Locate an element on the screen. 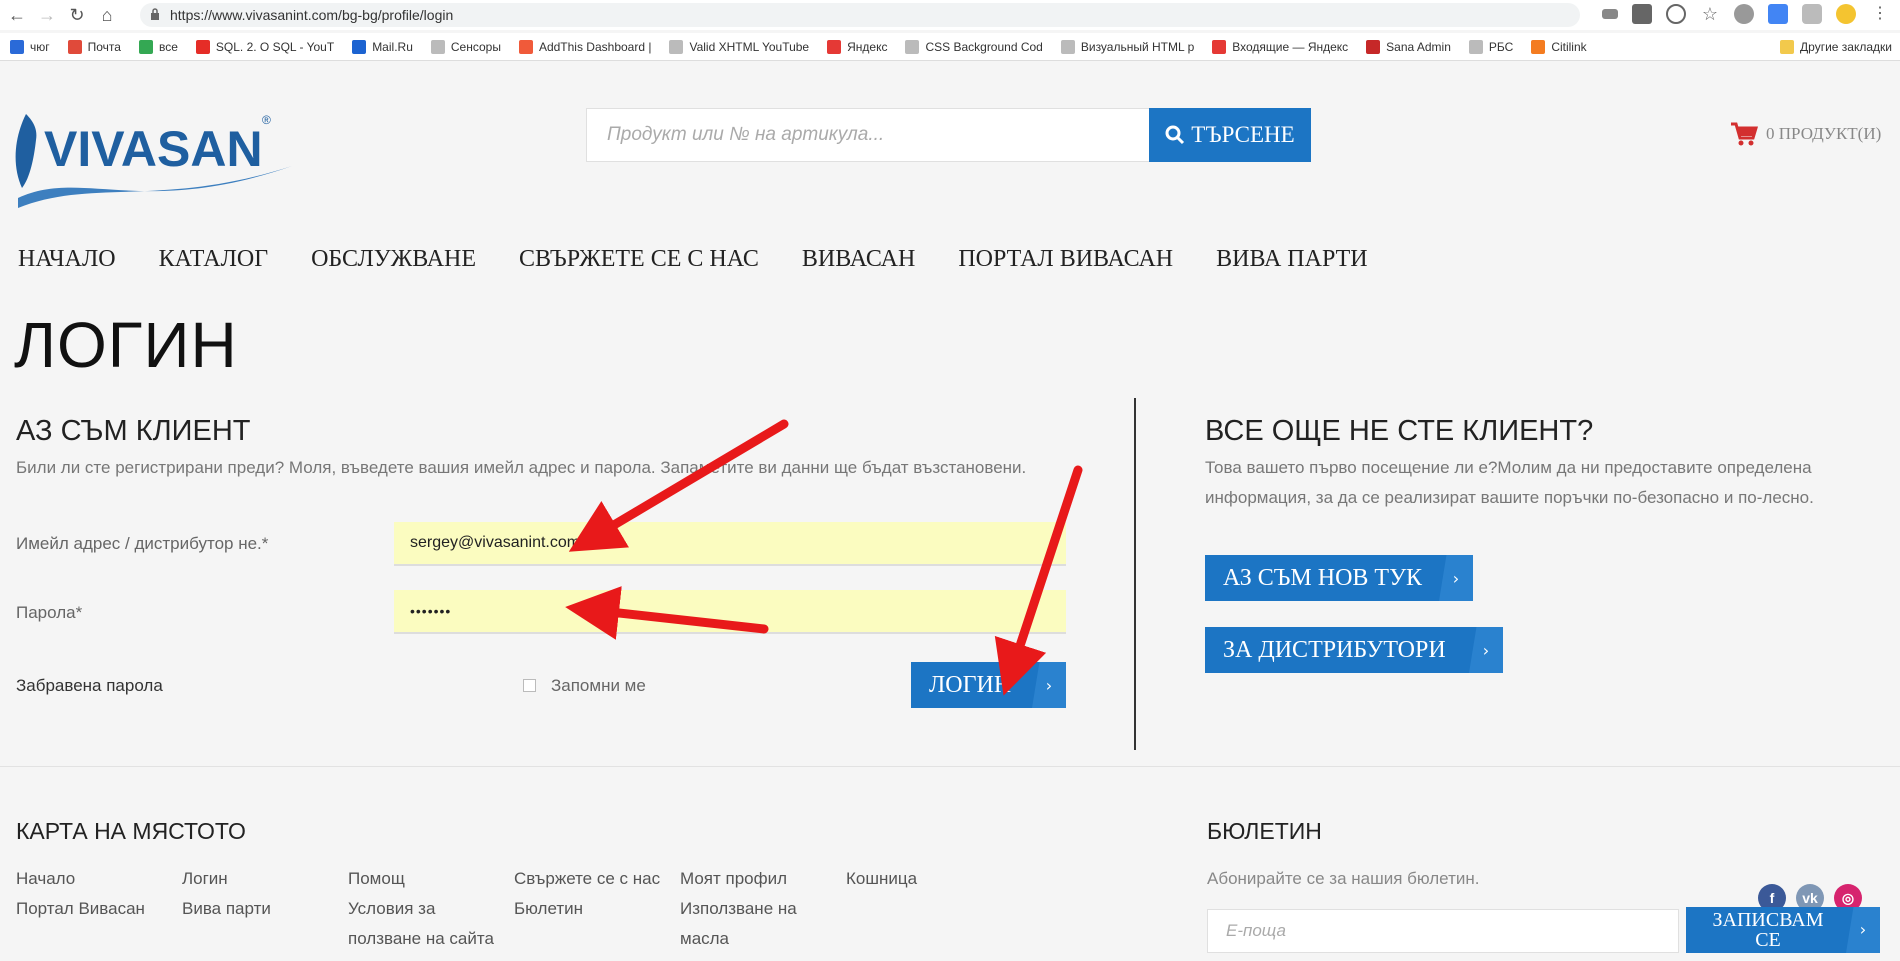 Image resolution: width=1900 pixels, height=961 pixels. nav-item: ОБСЛУЖВАНЕ is located at coordinates (393, 259).